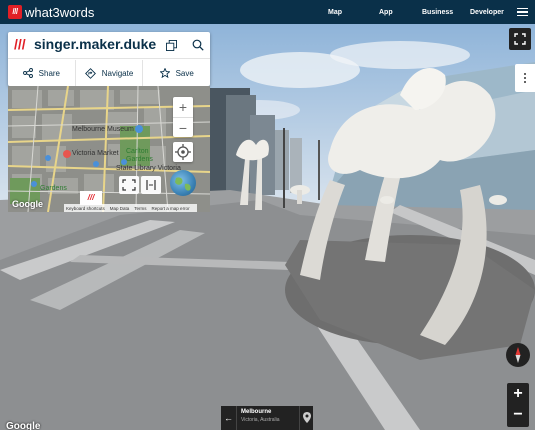  I want to click on map-zoom-controls: + −, so click(183, 117).